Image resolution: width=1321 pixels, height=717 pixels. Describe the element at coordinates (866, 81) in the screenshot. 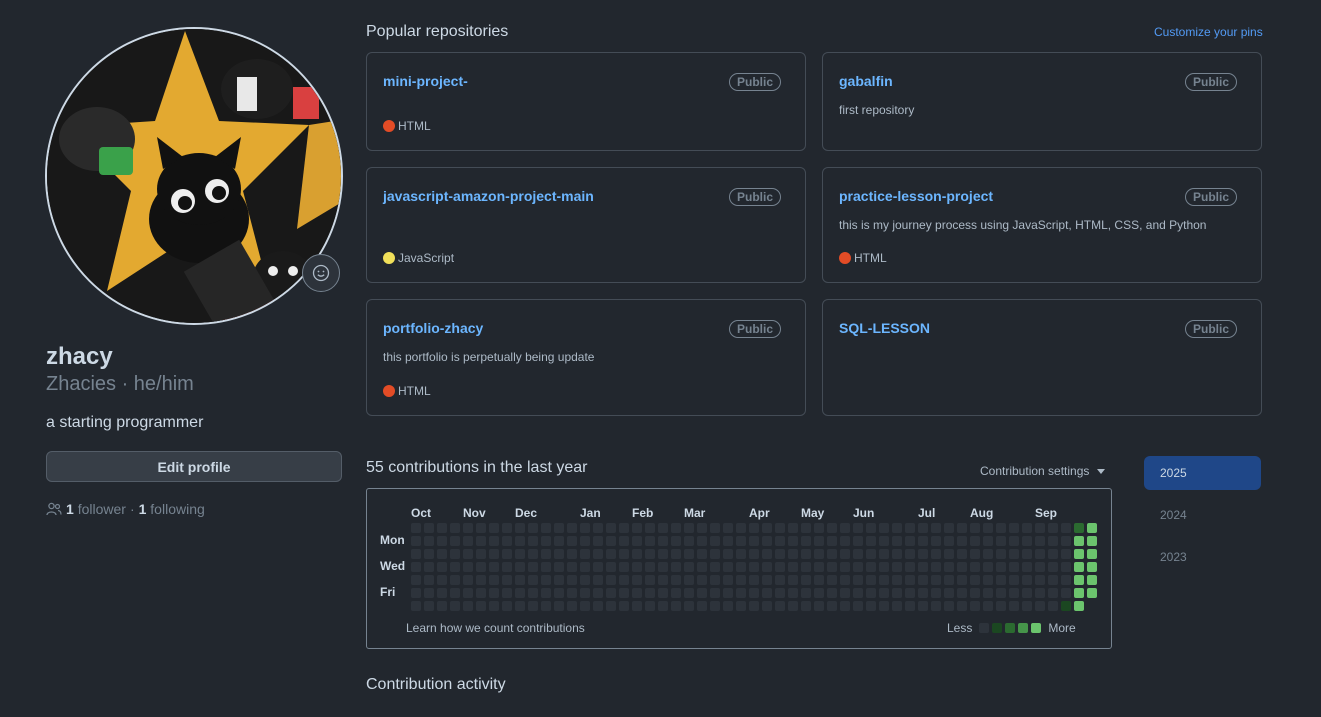

I see `repo-name-link: gabalfin` at that location.